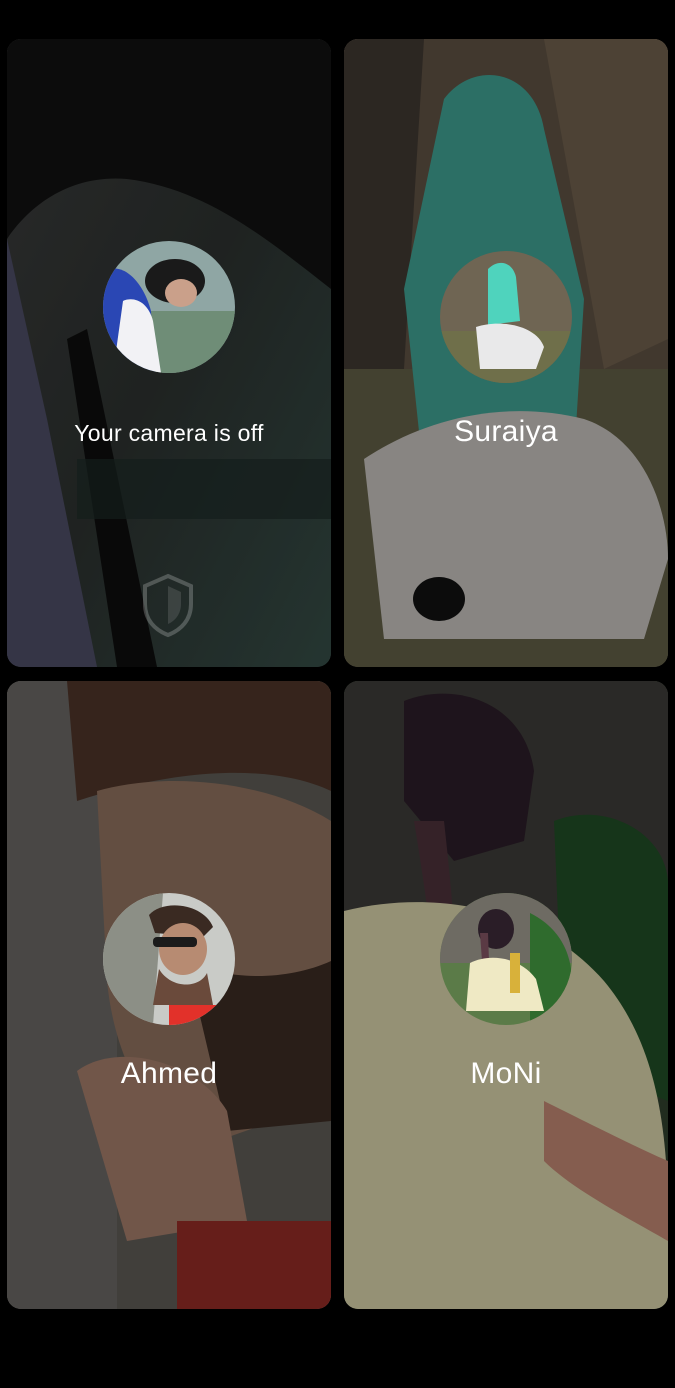  I want to click on participant-name-ahmed: Ahmed, so click(169, 1073).